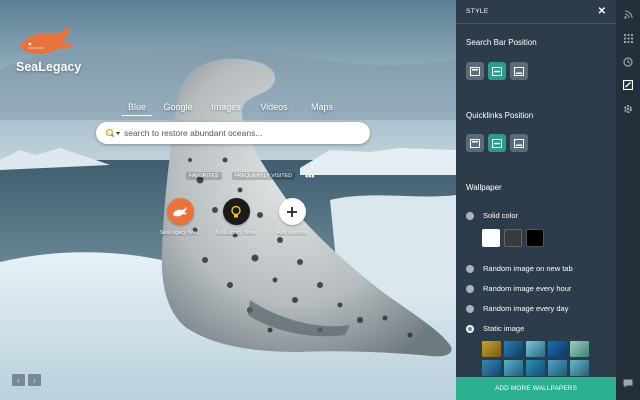  I want to click on radio-random-hour, so click(470, 288).